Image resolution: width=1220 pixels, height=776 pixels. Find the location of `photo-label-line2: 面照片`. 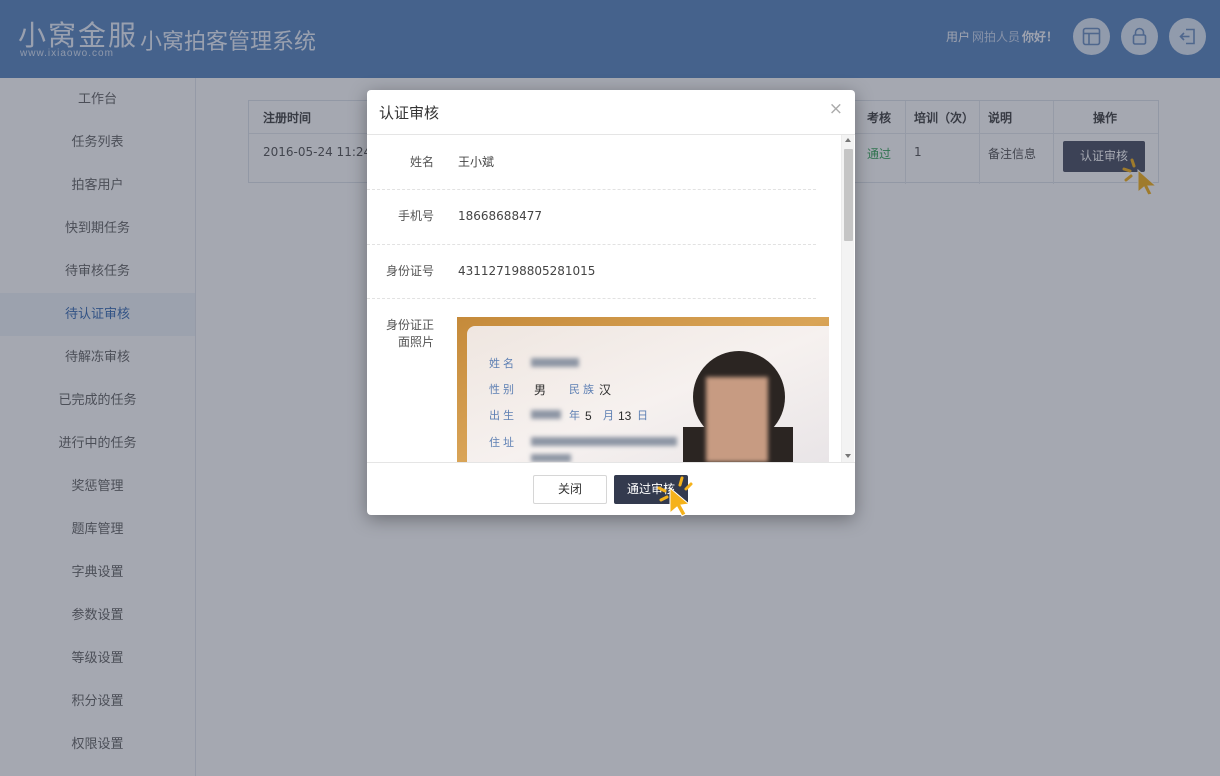

photo-label-line2: 面照片 is located at coordinates (415, 342).